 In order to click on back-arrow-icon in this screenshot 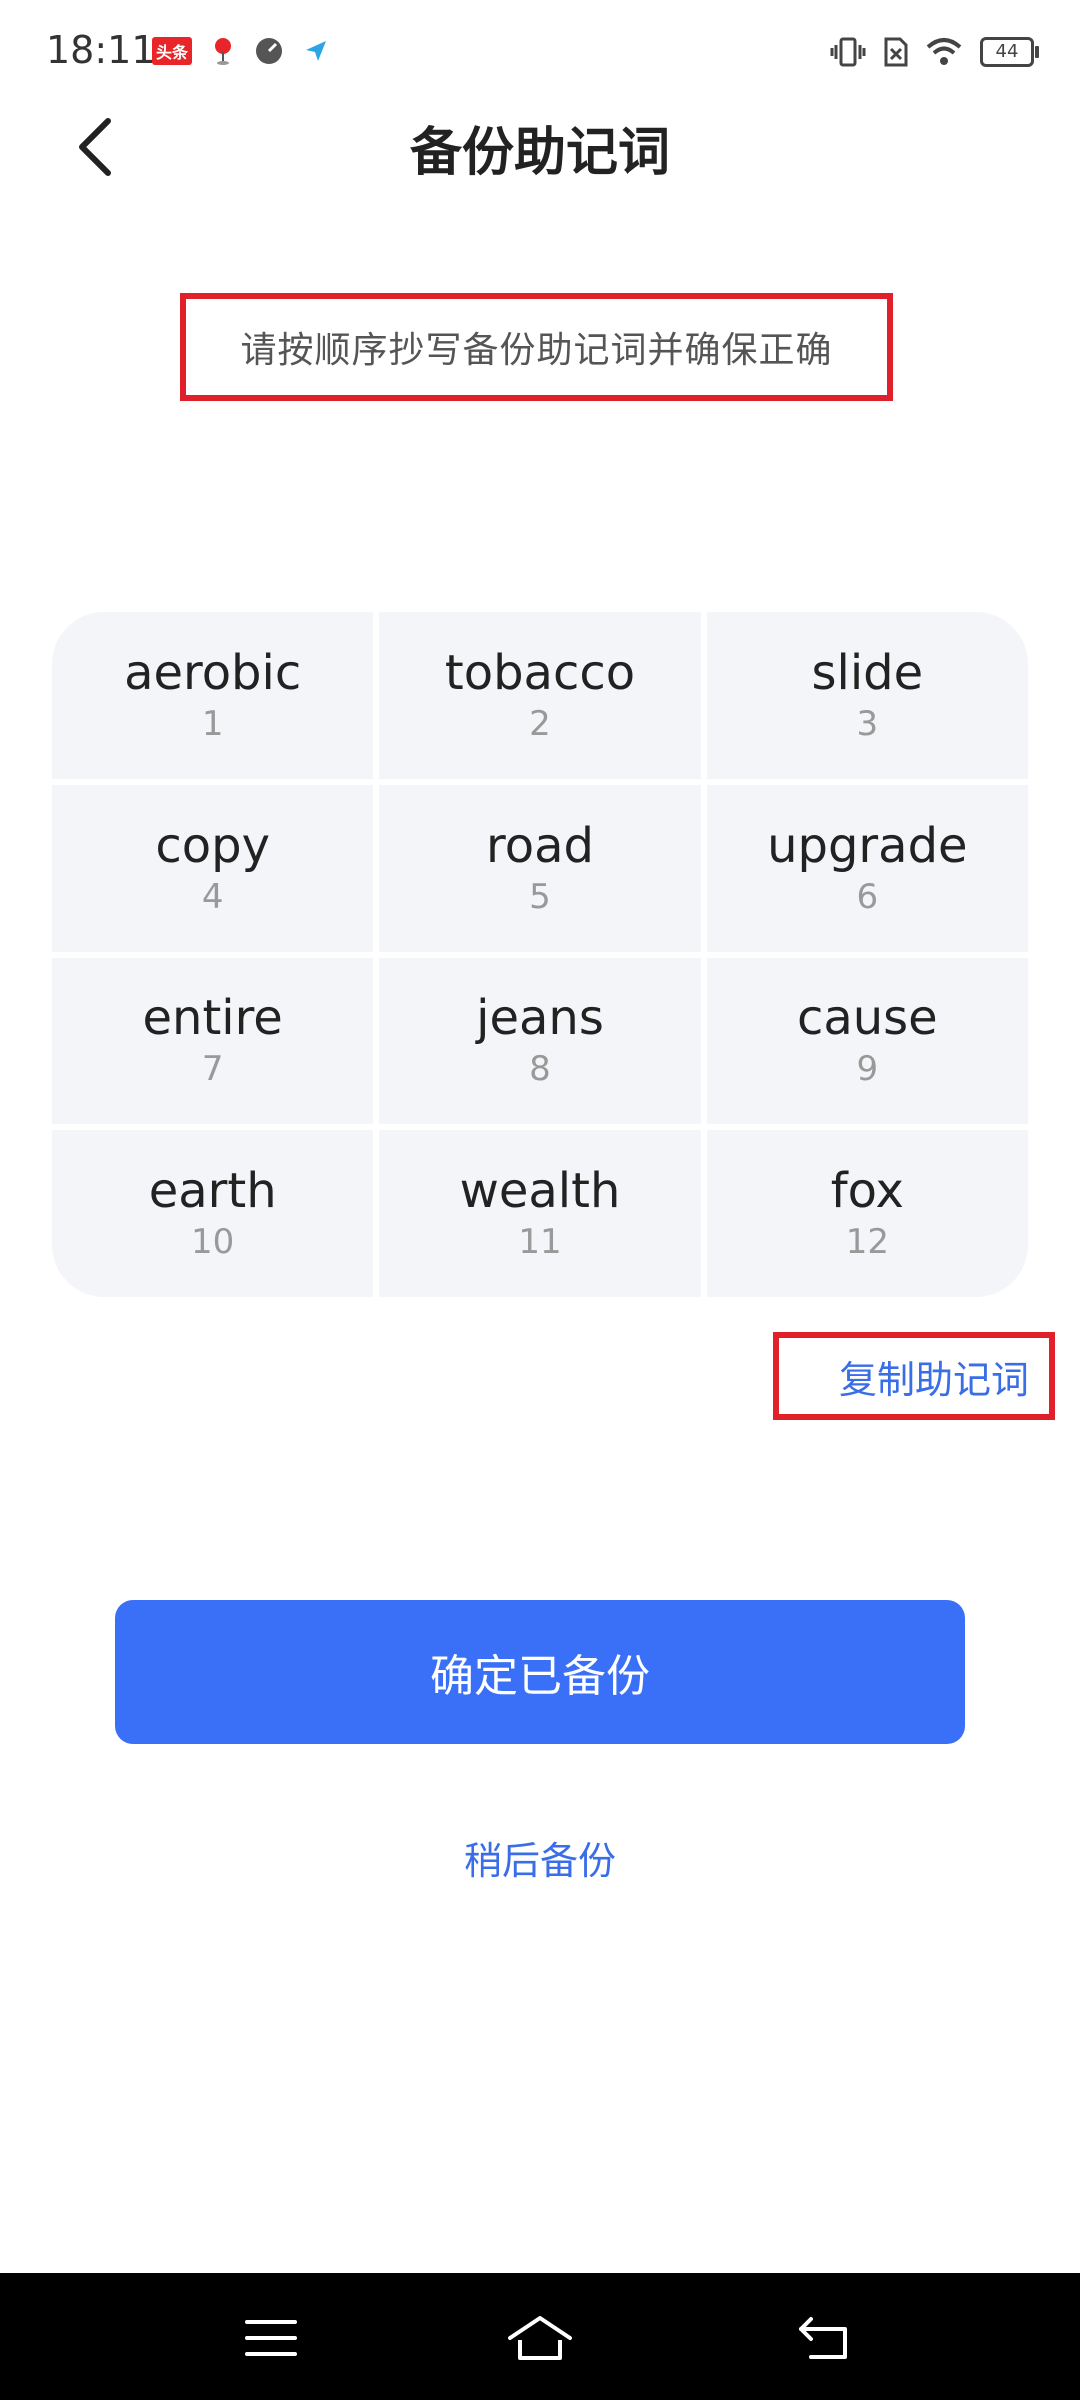, I will do `click(823, 2338)`.